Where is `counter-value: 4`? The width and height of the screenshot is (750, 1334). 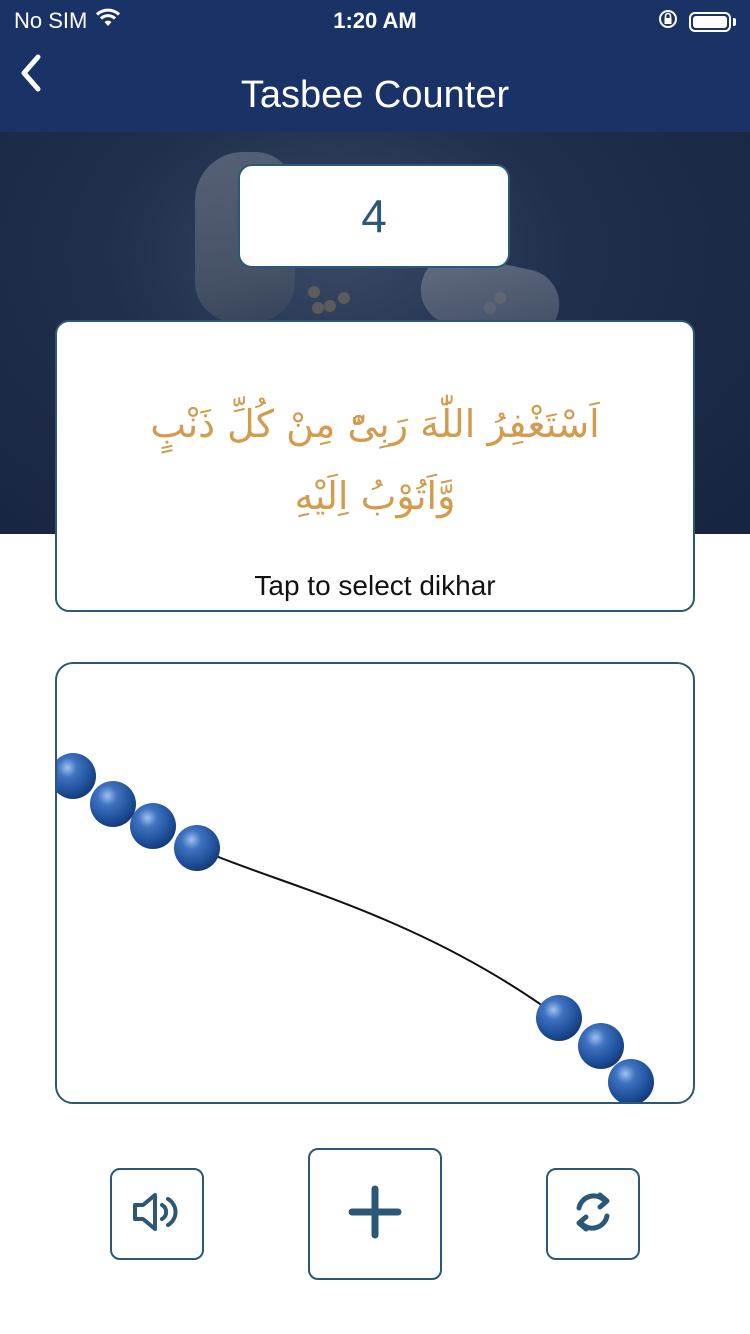 counter-value: 4 is located at coordinates (374, 216).